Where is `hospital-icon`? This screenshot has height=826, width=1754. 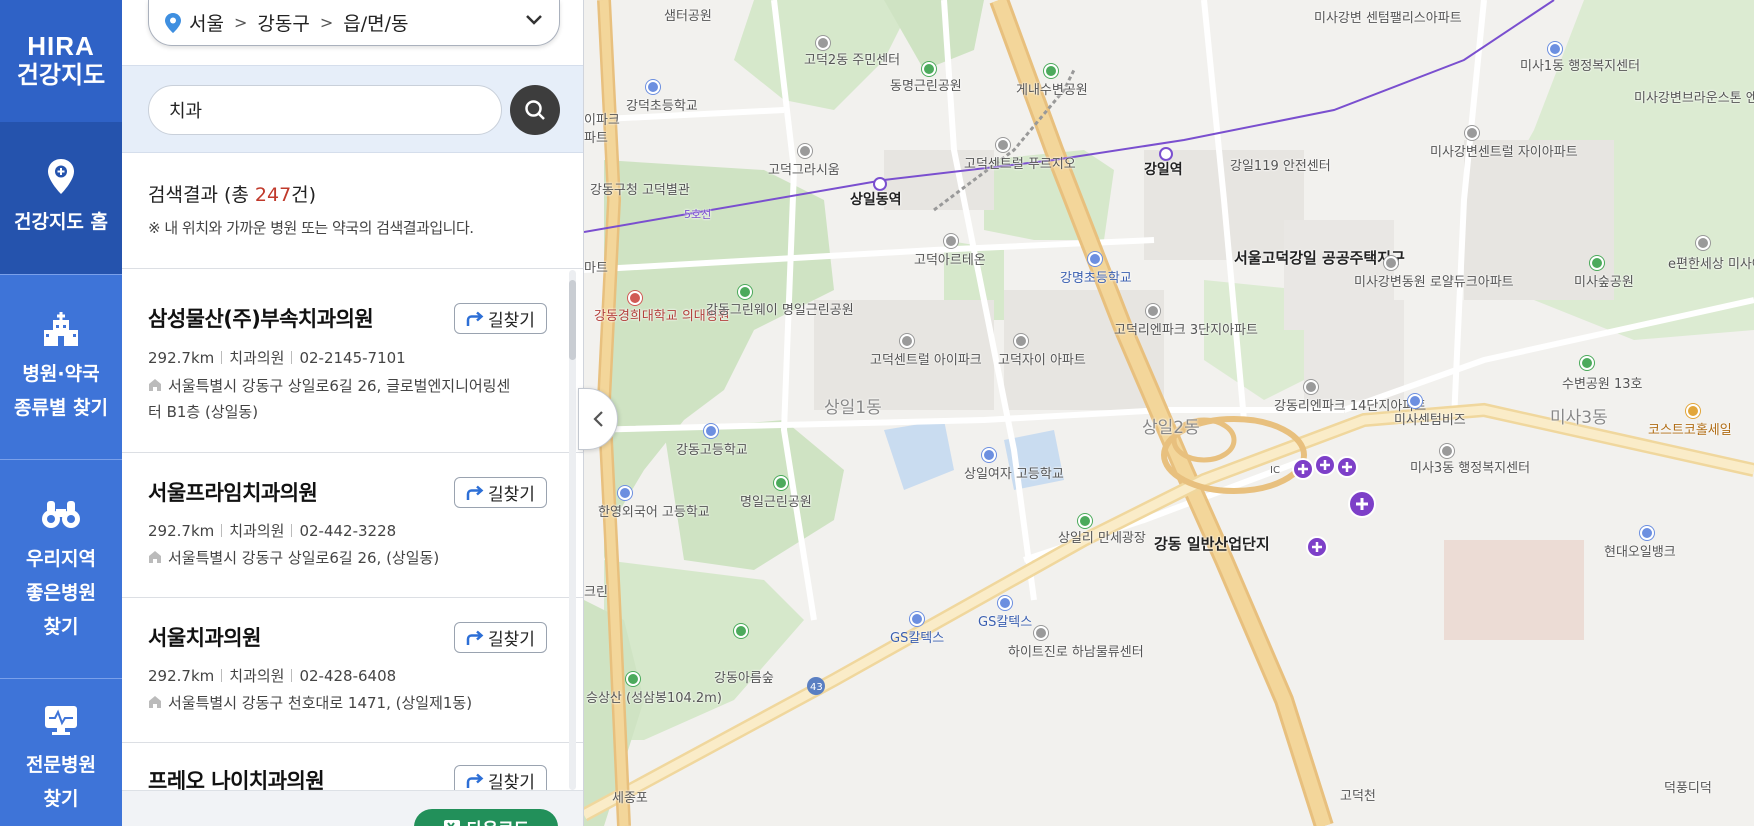
hospital-icon is located at coordinates (635, 298).